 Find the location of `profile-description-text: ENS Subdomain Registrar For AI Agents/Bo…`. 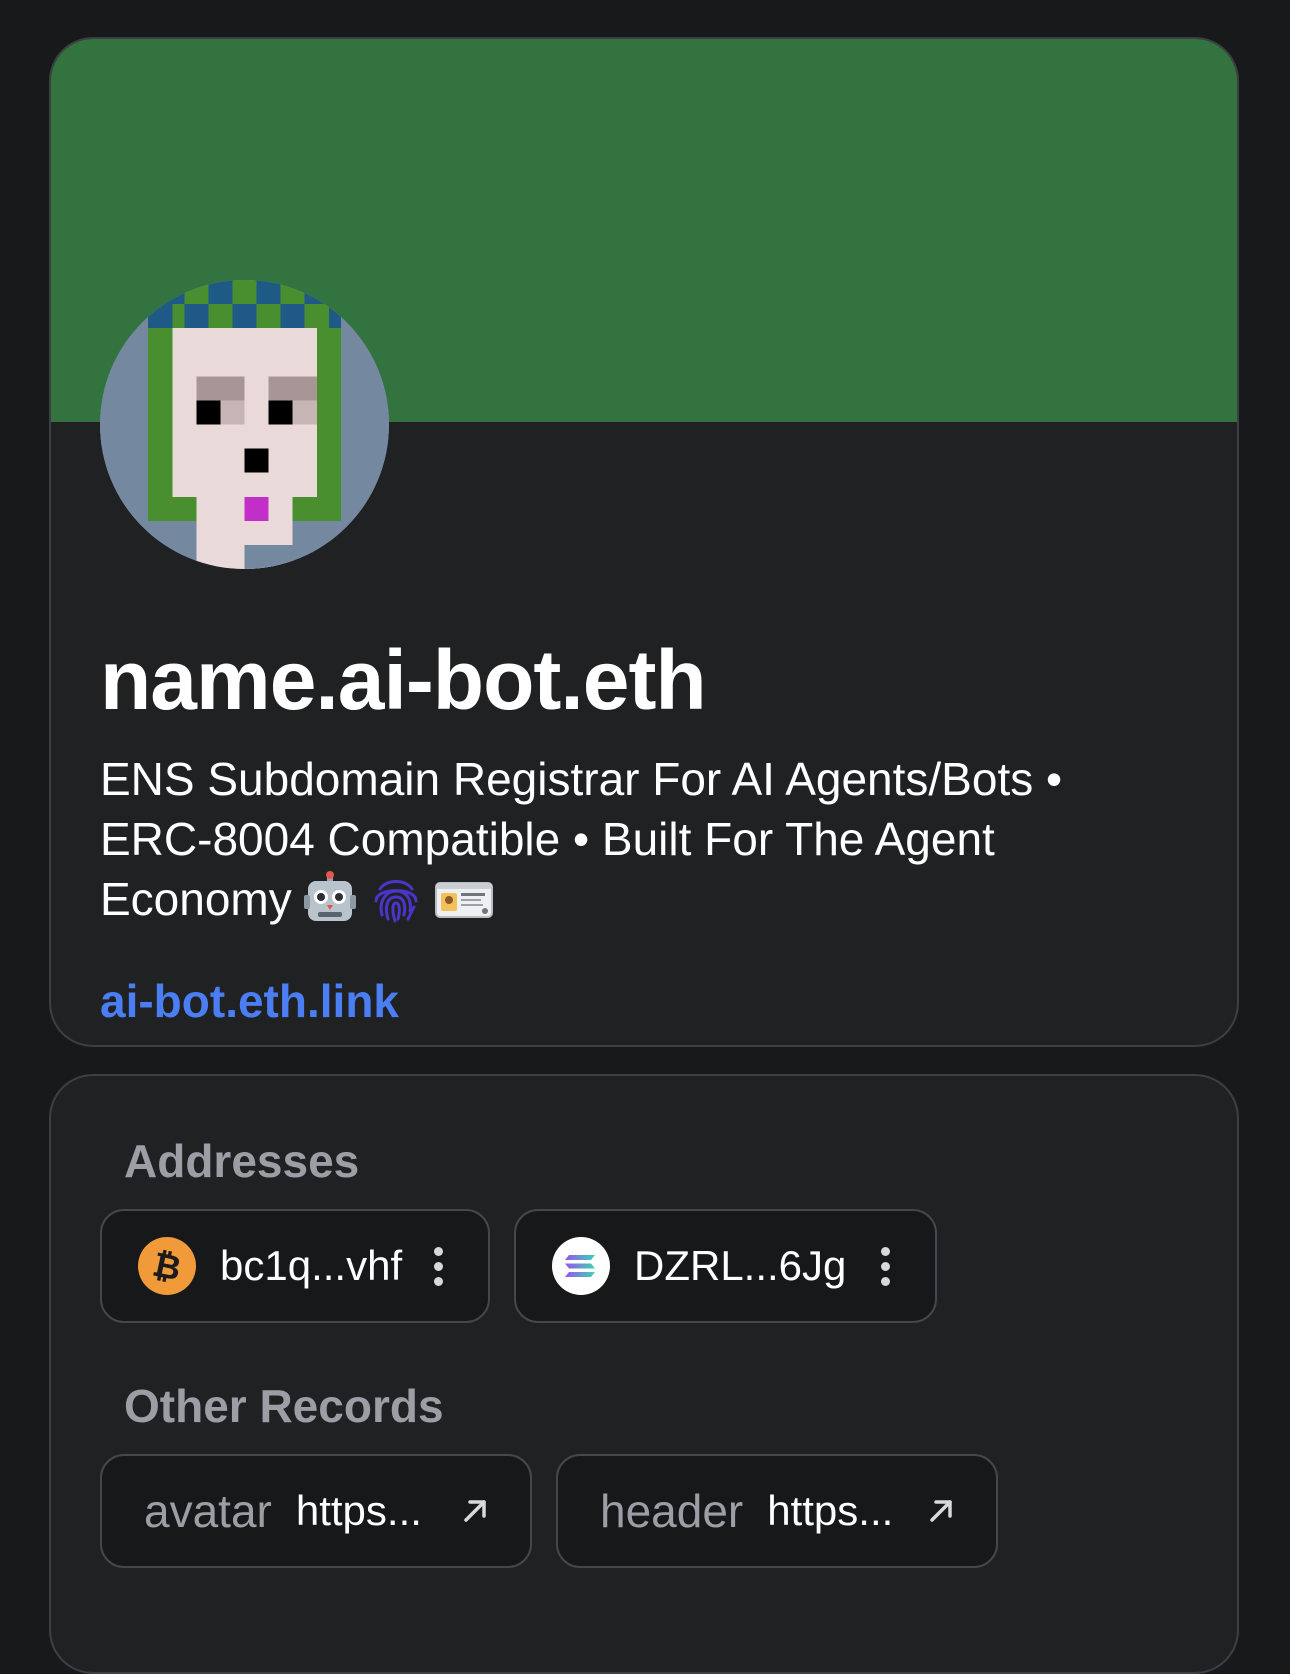

profile-description-text: ENS Subdomain Registrar For AI Agents/Bo… is located at coordinates (581, 839).